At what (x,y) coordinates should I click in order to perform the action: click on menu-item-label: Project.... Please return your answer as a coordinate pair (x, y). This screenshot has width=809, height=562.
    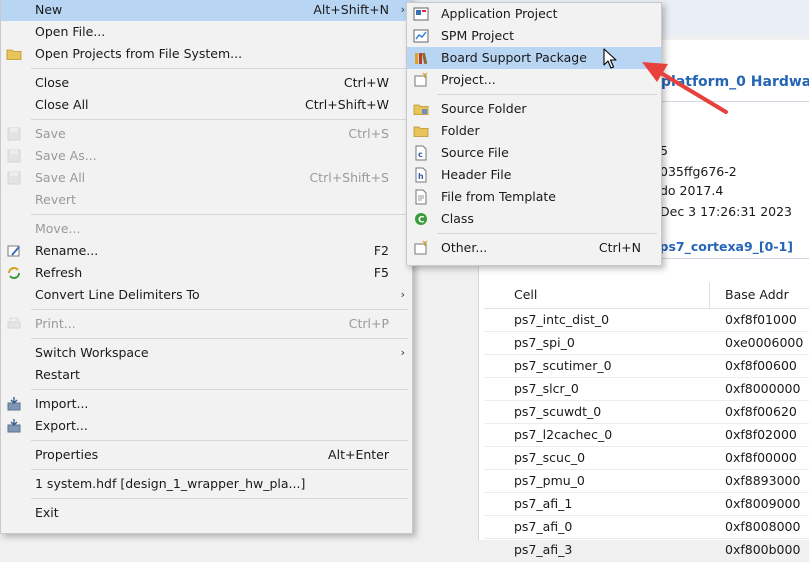
    Looking at the image, I should click on (468, 79).